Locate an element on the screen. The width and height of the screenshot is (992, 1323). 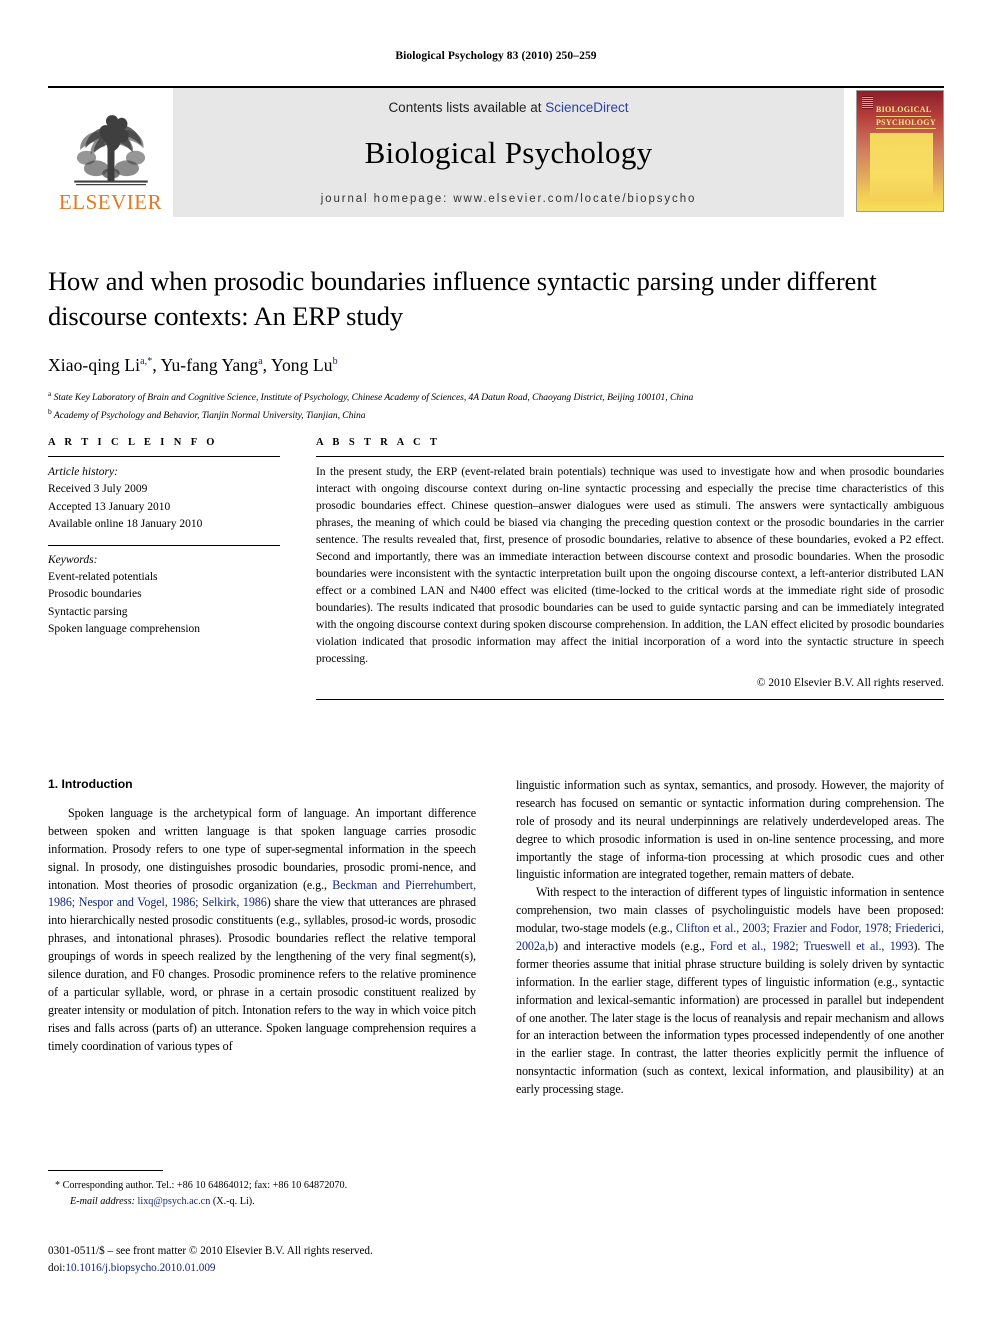
email-label: E-mail address: is located at coordinates (102, 1201).